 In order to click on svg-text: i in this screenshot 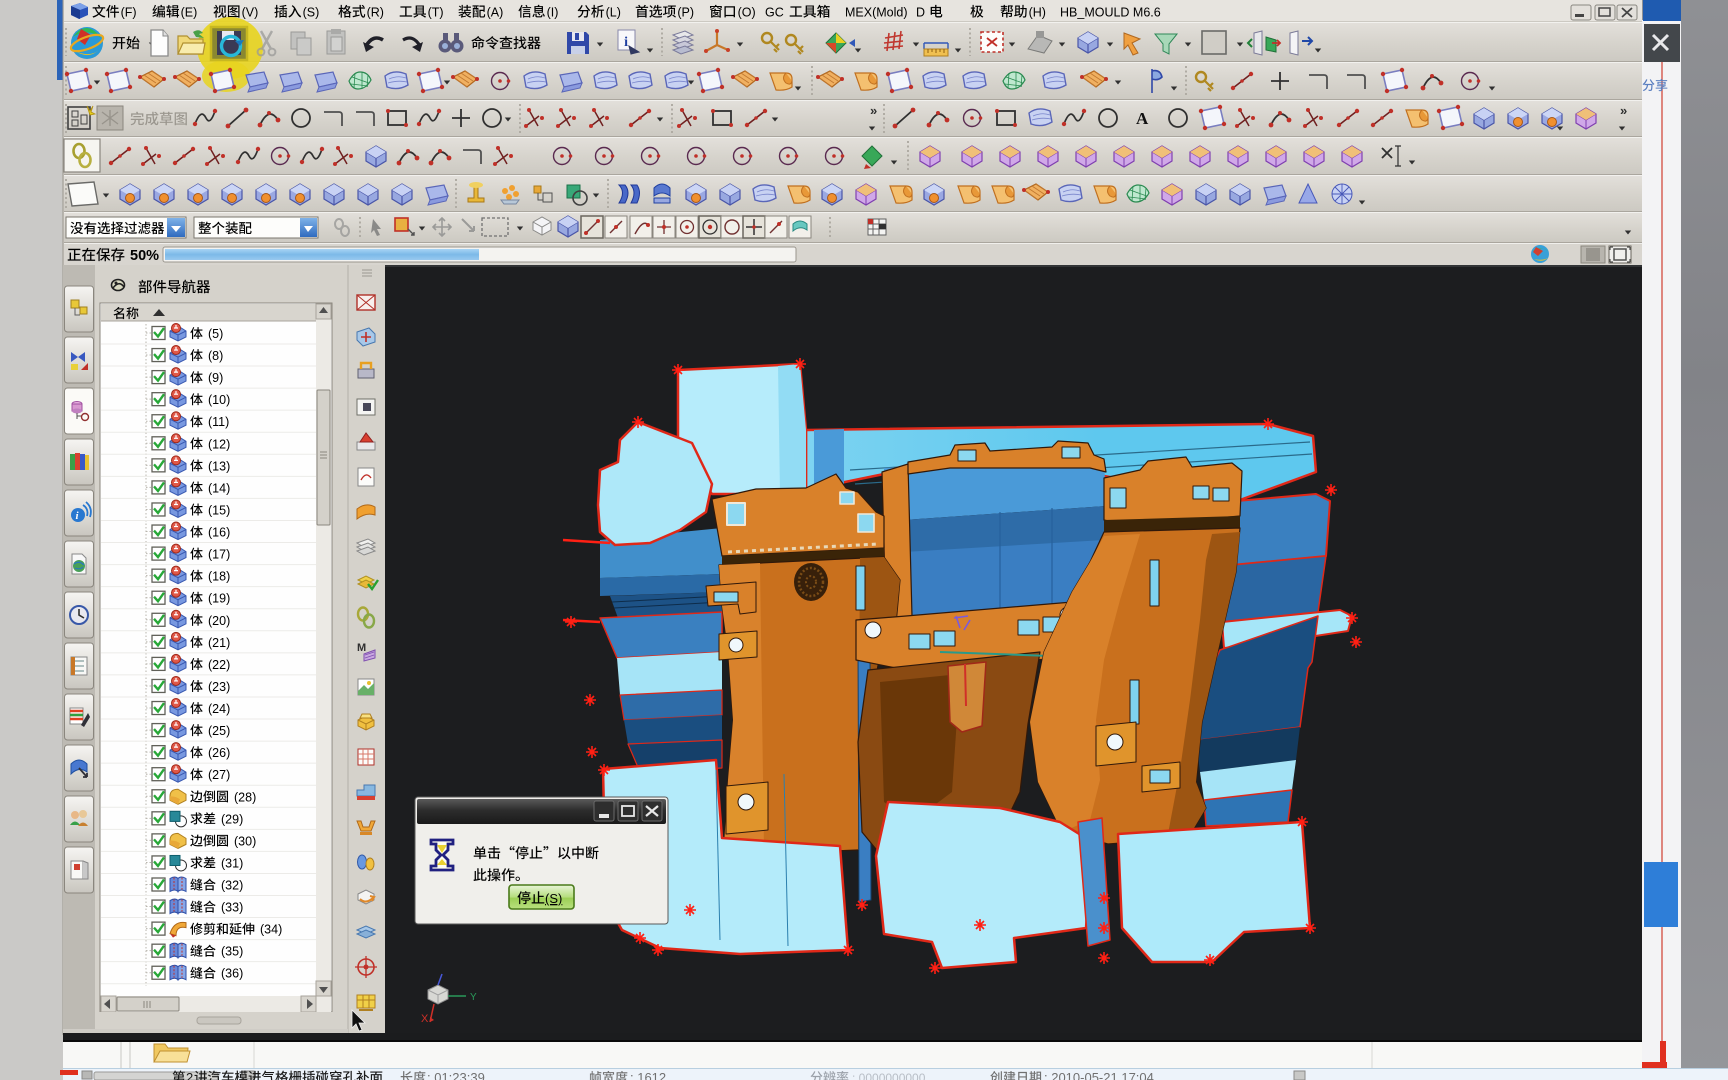, I will do `click(626, 42)`.